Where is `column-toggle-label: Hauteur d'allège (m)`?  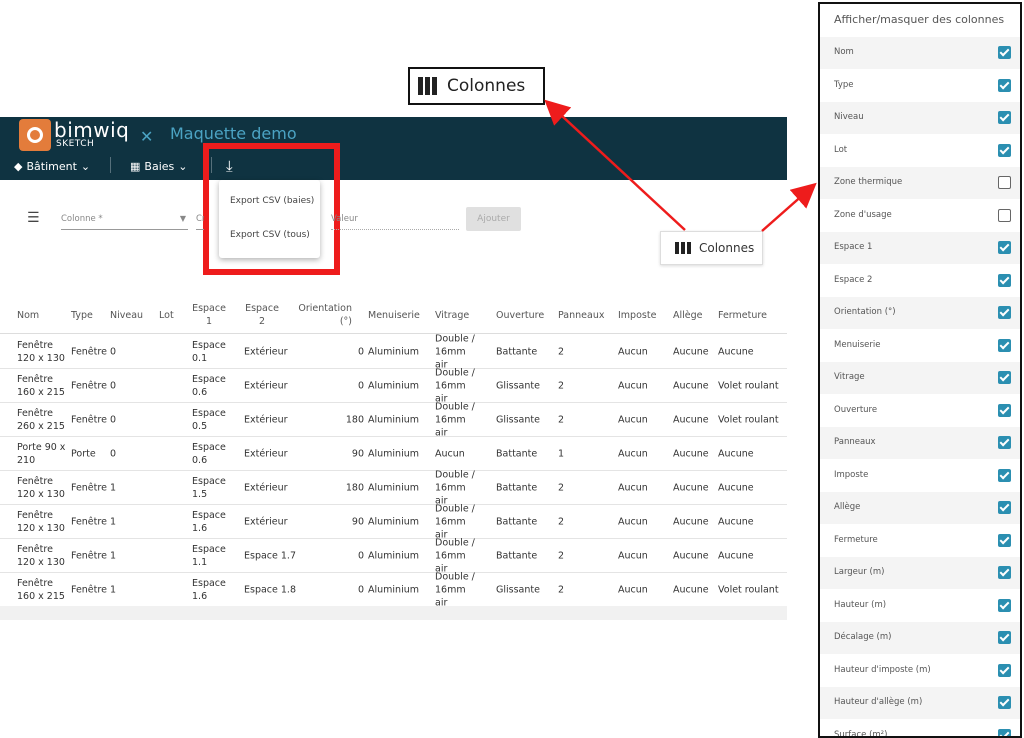 column-toggle-label: Hauteur d'allège (m) is located at coordinates (878, 702).